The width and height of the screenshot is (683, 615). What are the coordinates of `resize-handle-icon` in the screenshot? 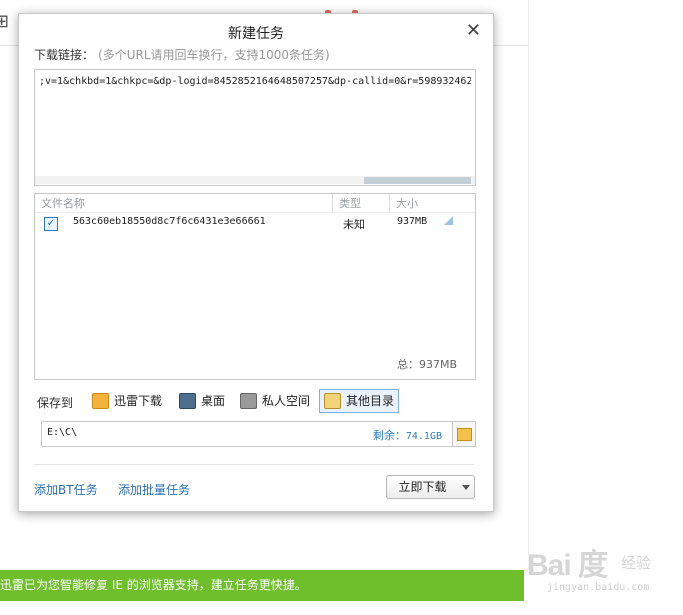 It's located at (448, 220).